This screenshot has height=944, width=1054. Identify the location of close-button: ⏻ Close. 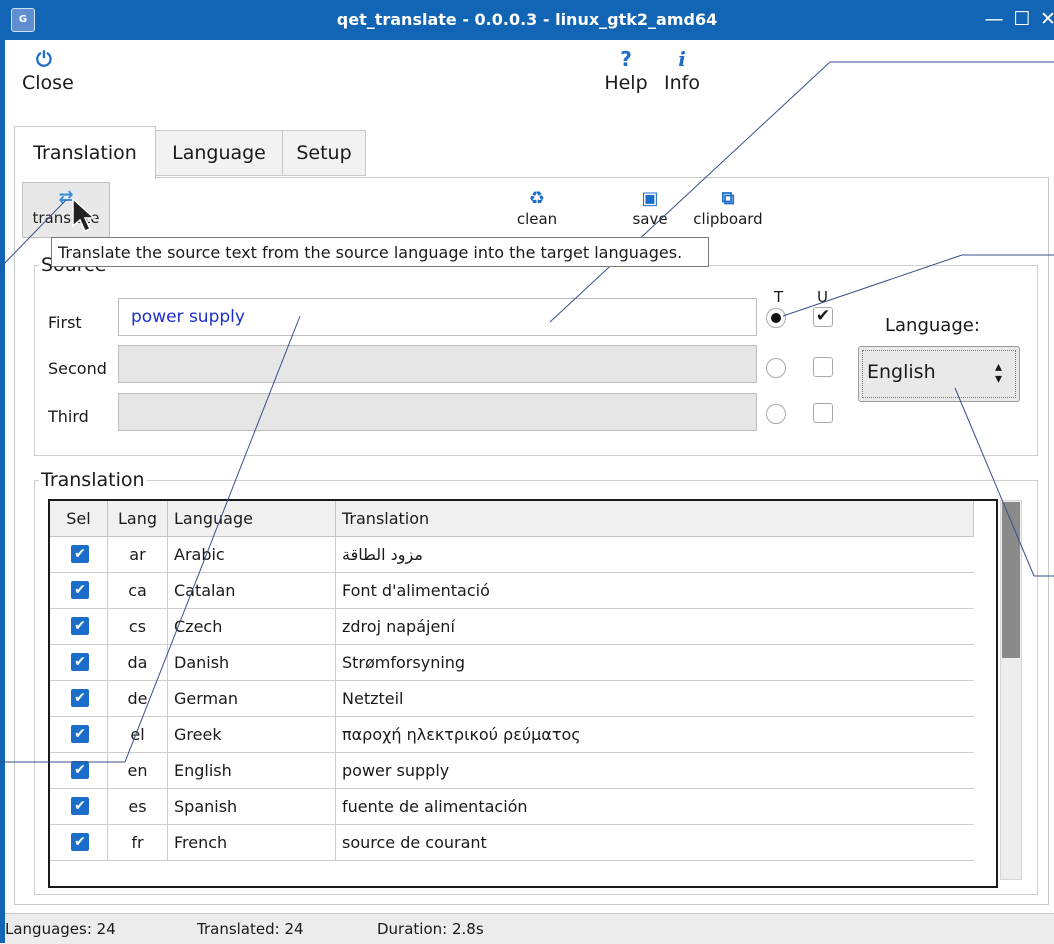
(52, 70).